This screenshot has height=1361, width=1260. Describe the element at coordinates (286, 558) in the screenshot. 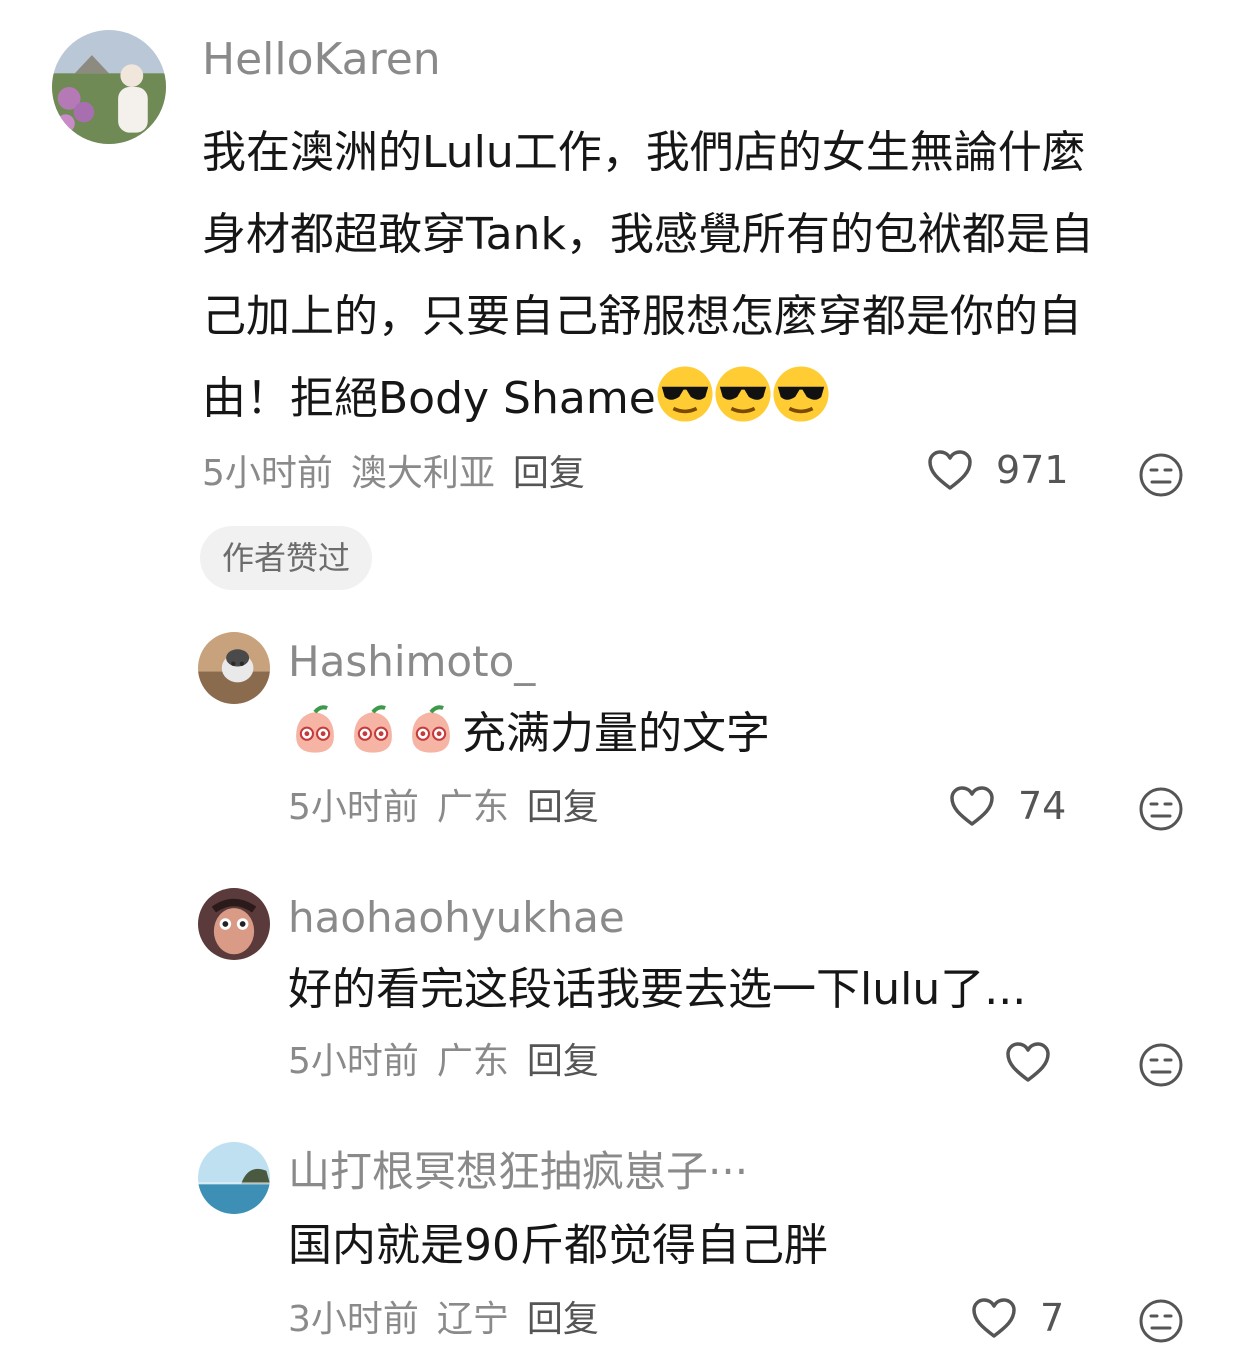

I see `author-liked-badge: 作者赞过` at that location.